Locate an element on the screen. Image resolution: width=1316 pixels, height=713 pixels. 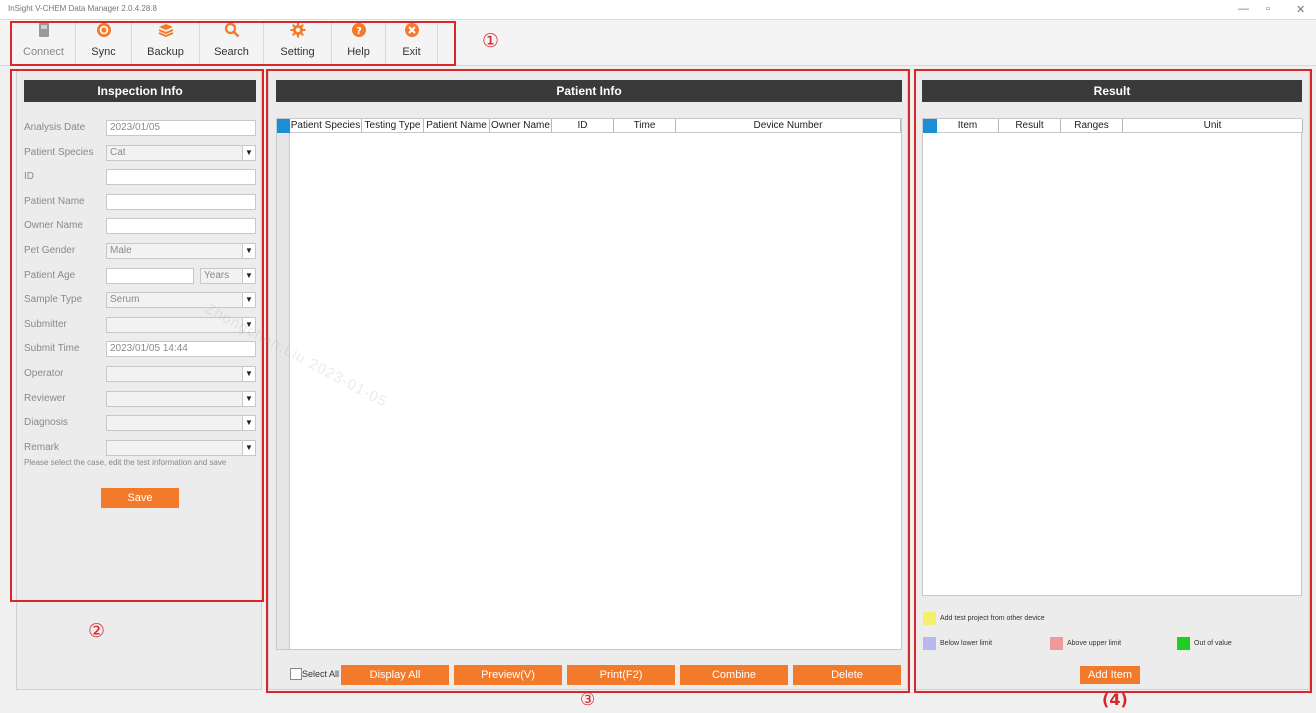
callout-2: ② is located at coordinates (97, 631).